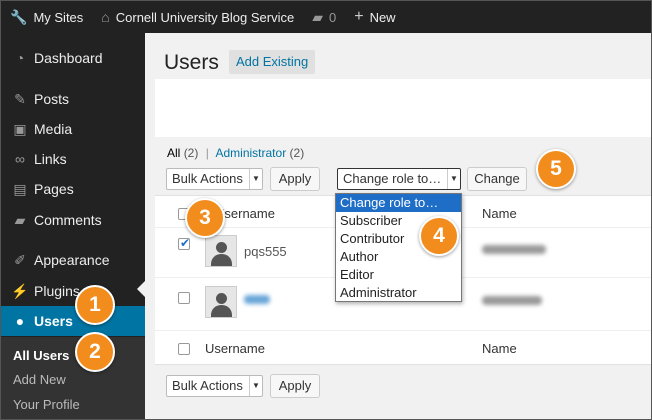  Describe the element at coordinates (184, 349) in the screenshot. I see `select-all-checkbox-bottom` at that location.